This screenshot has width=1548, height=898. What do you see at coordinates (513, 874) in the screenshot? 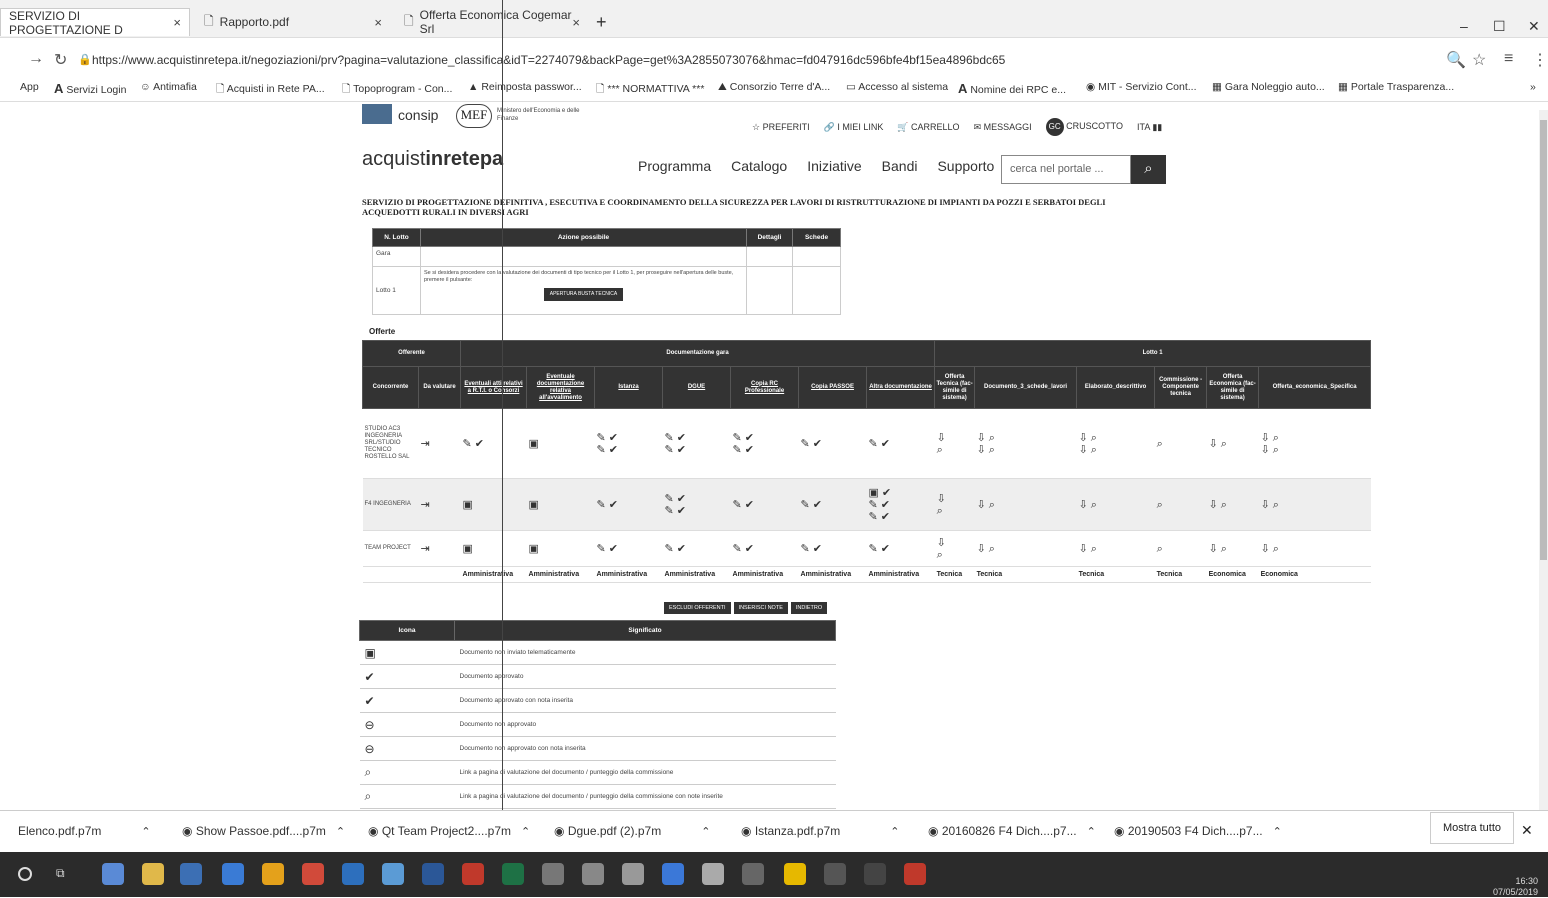
I see `excel-app-icon` at bounding box center [513, 874].